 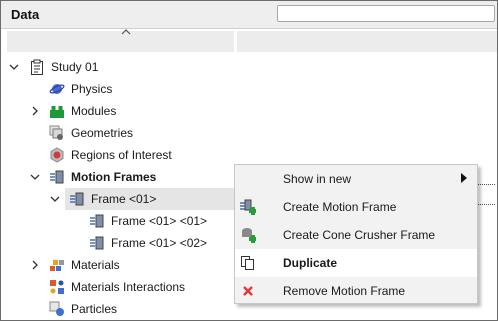 I want to click on planet-icon, so click(x=57, y=89).